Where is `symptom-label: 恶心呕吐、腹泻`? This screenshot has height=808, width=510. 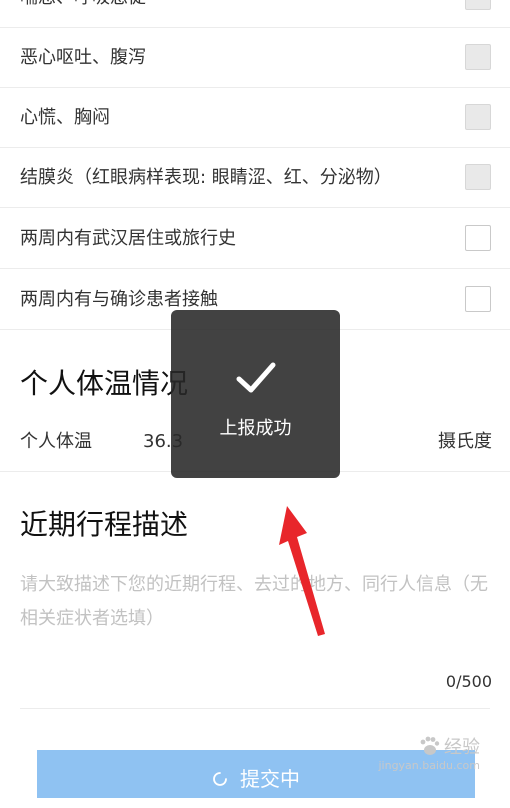 symptom-label: 恶心呕吐、腹泻 is located at coordinates (83, 57).